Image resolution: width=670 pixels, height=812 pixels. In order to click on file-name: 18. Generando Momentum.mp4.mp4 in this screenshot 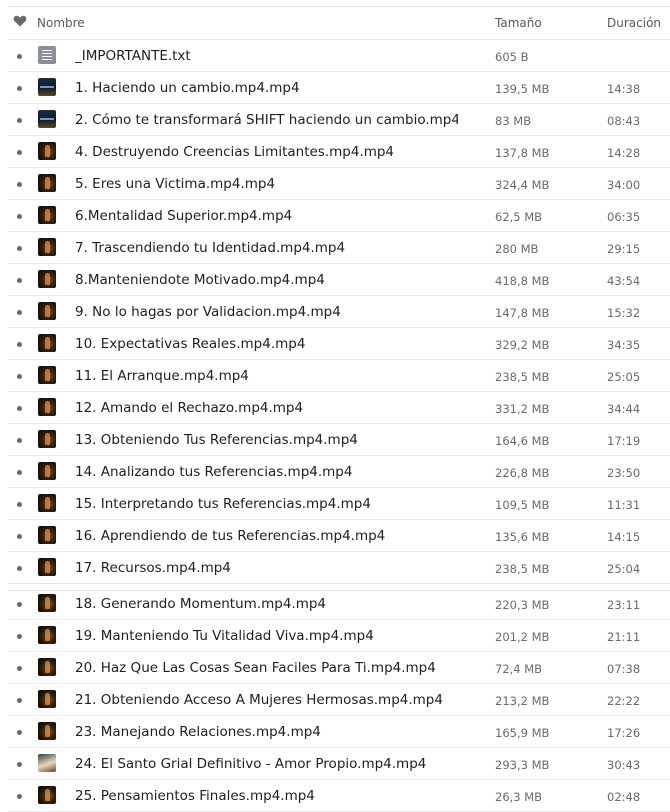, I will do `click(200, 604)`.